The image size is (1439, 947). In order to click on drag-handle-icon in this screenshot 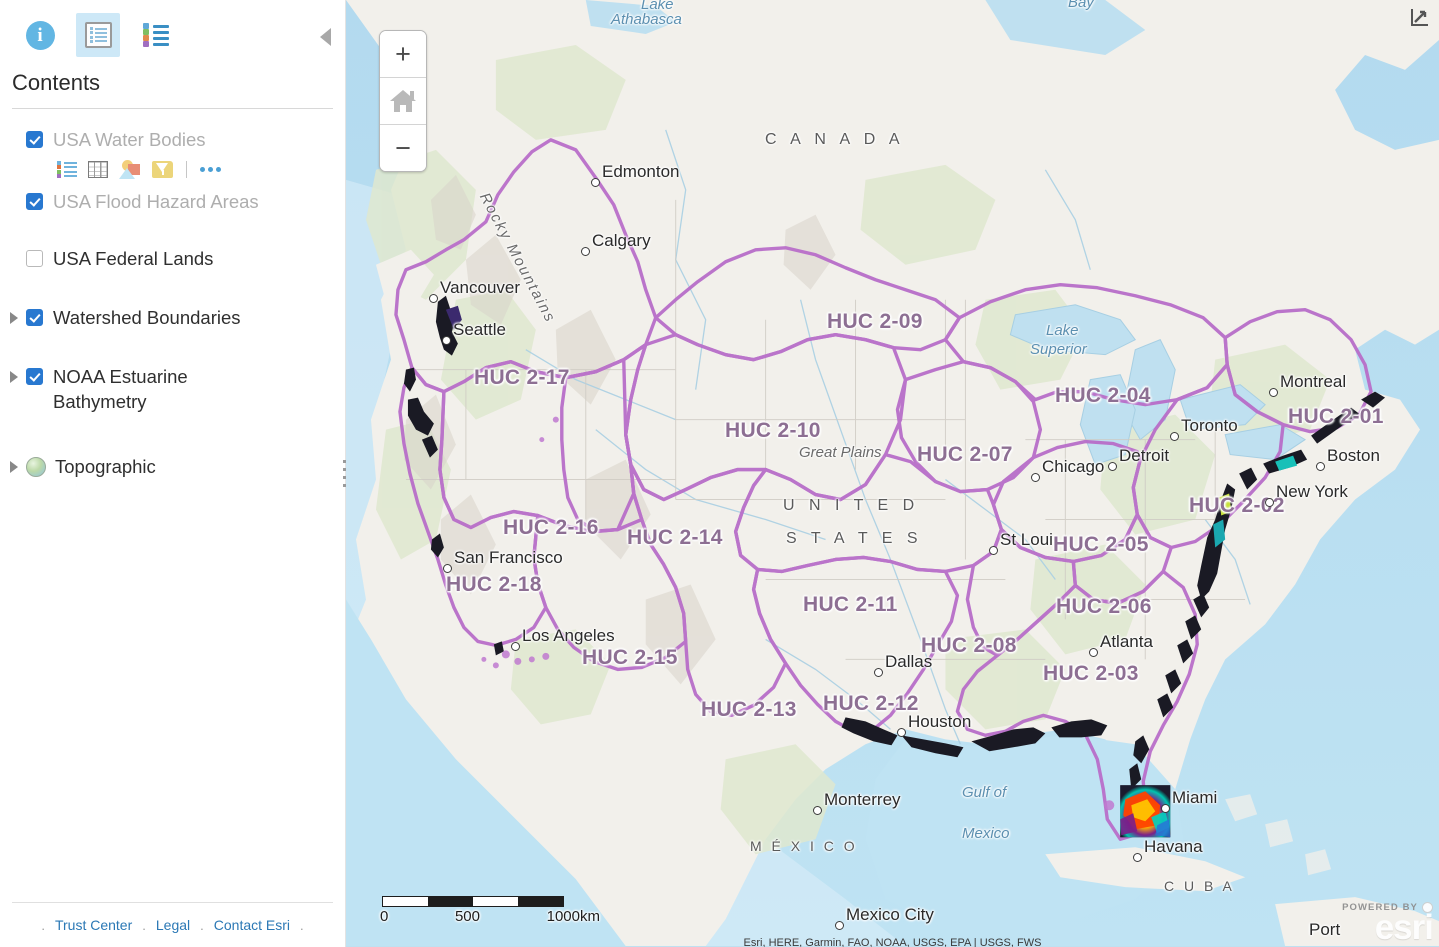, I will do `click(344, 473)`.